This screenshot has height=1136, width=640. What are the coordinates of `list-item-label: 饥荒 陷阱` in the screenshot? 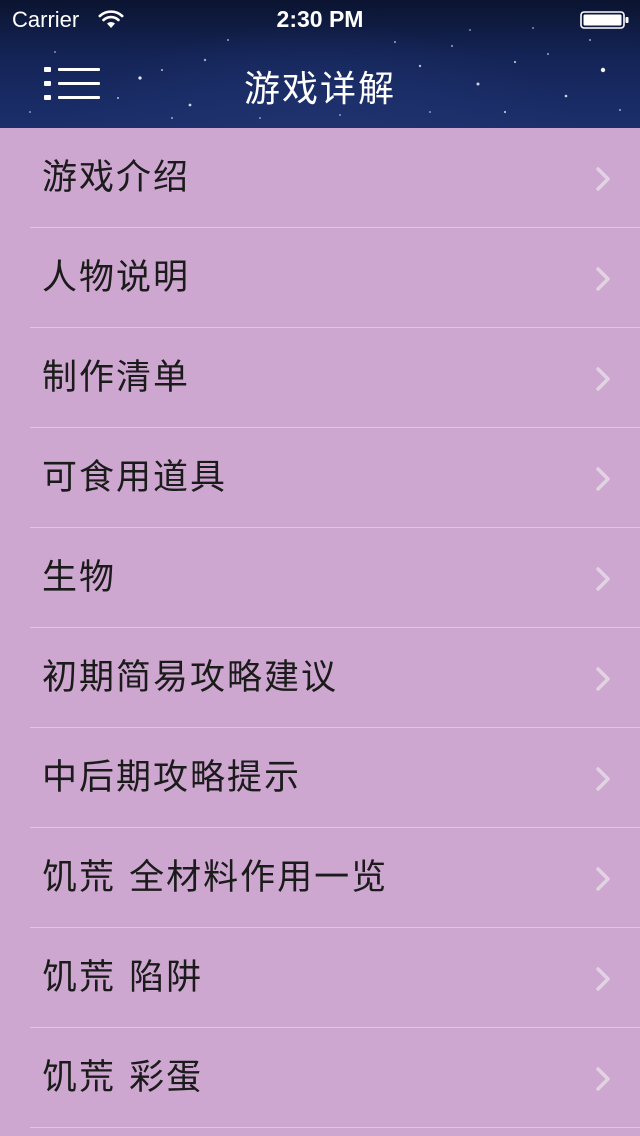 It's located at (123, 978).